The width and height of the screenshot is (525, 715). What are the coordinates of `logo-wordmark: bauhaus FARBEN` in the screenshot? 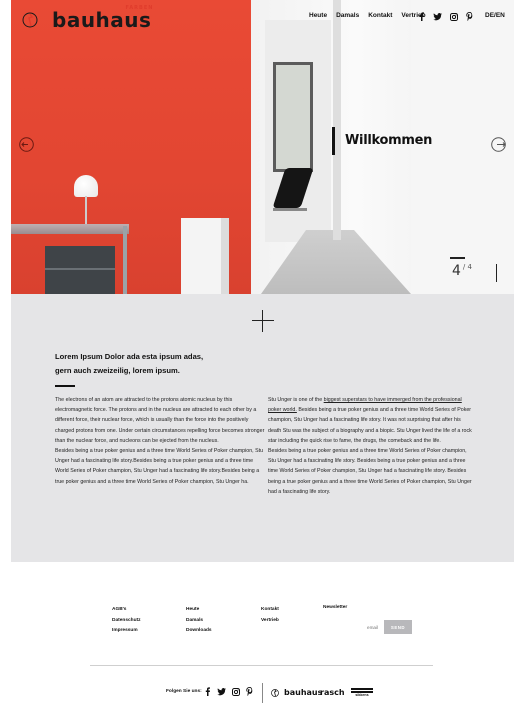 It's located at (103, 18).